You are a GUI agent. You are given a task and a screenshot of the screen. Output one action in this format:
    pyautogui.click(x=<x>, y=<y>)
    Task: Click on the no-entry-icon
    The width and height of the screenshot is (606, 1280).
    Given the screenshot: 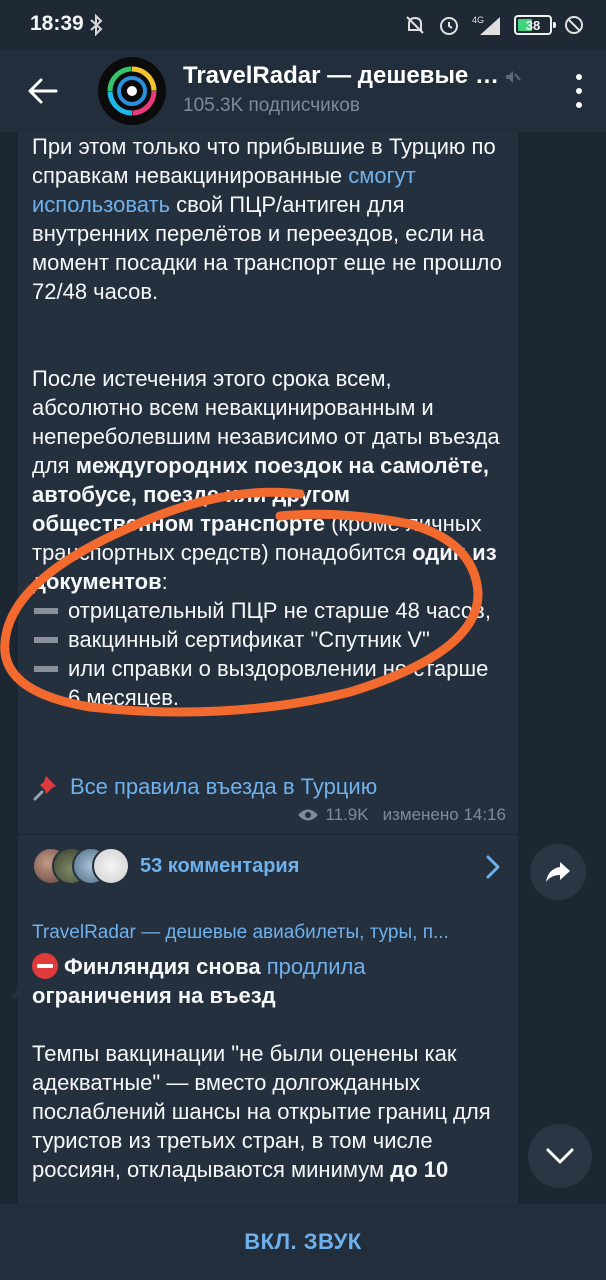 What is the action you would take?
    pyautogui.click(x=45, y=966)
    